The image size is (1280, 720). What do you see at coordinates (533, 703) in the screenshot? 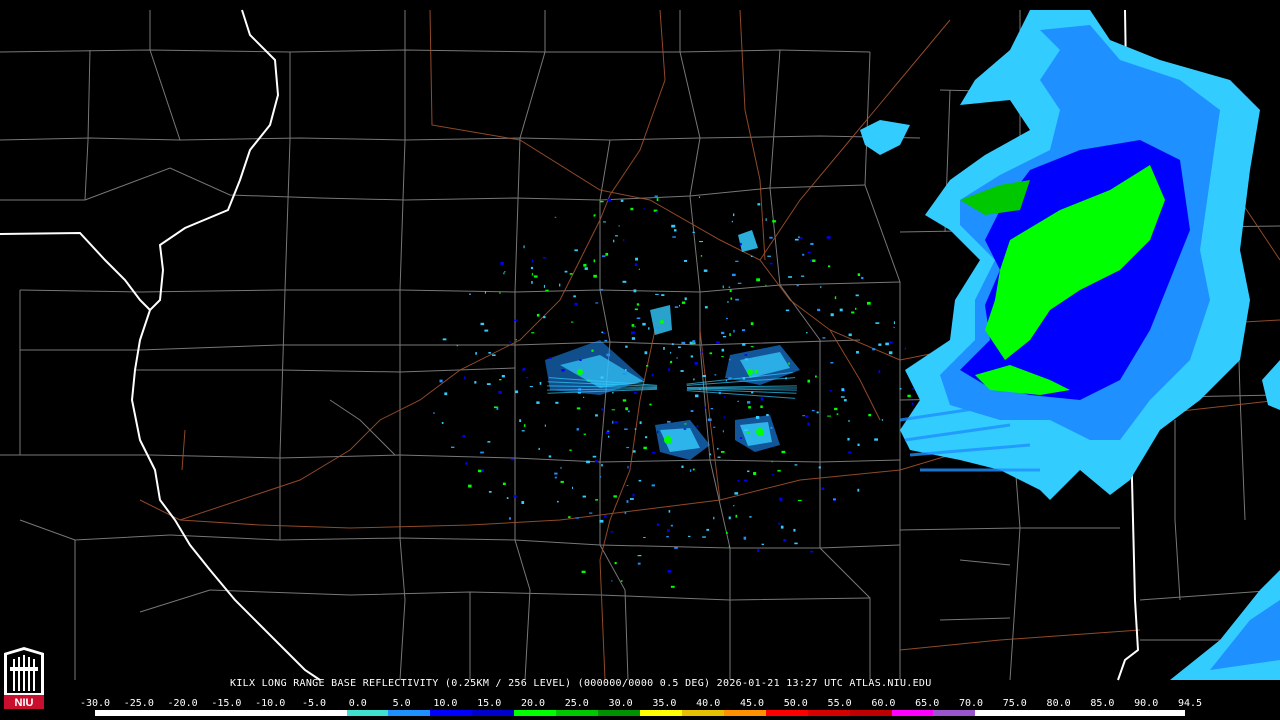
I see `legend-label: 20.0` at bounding box center [533, 703].